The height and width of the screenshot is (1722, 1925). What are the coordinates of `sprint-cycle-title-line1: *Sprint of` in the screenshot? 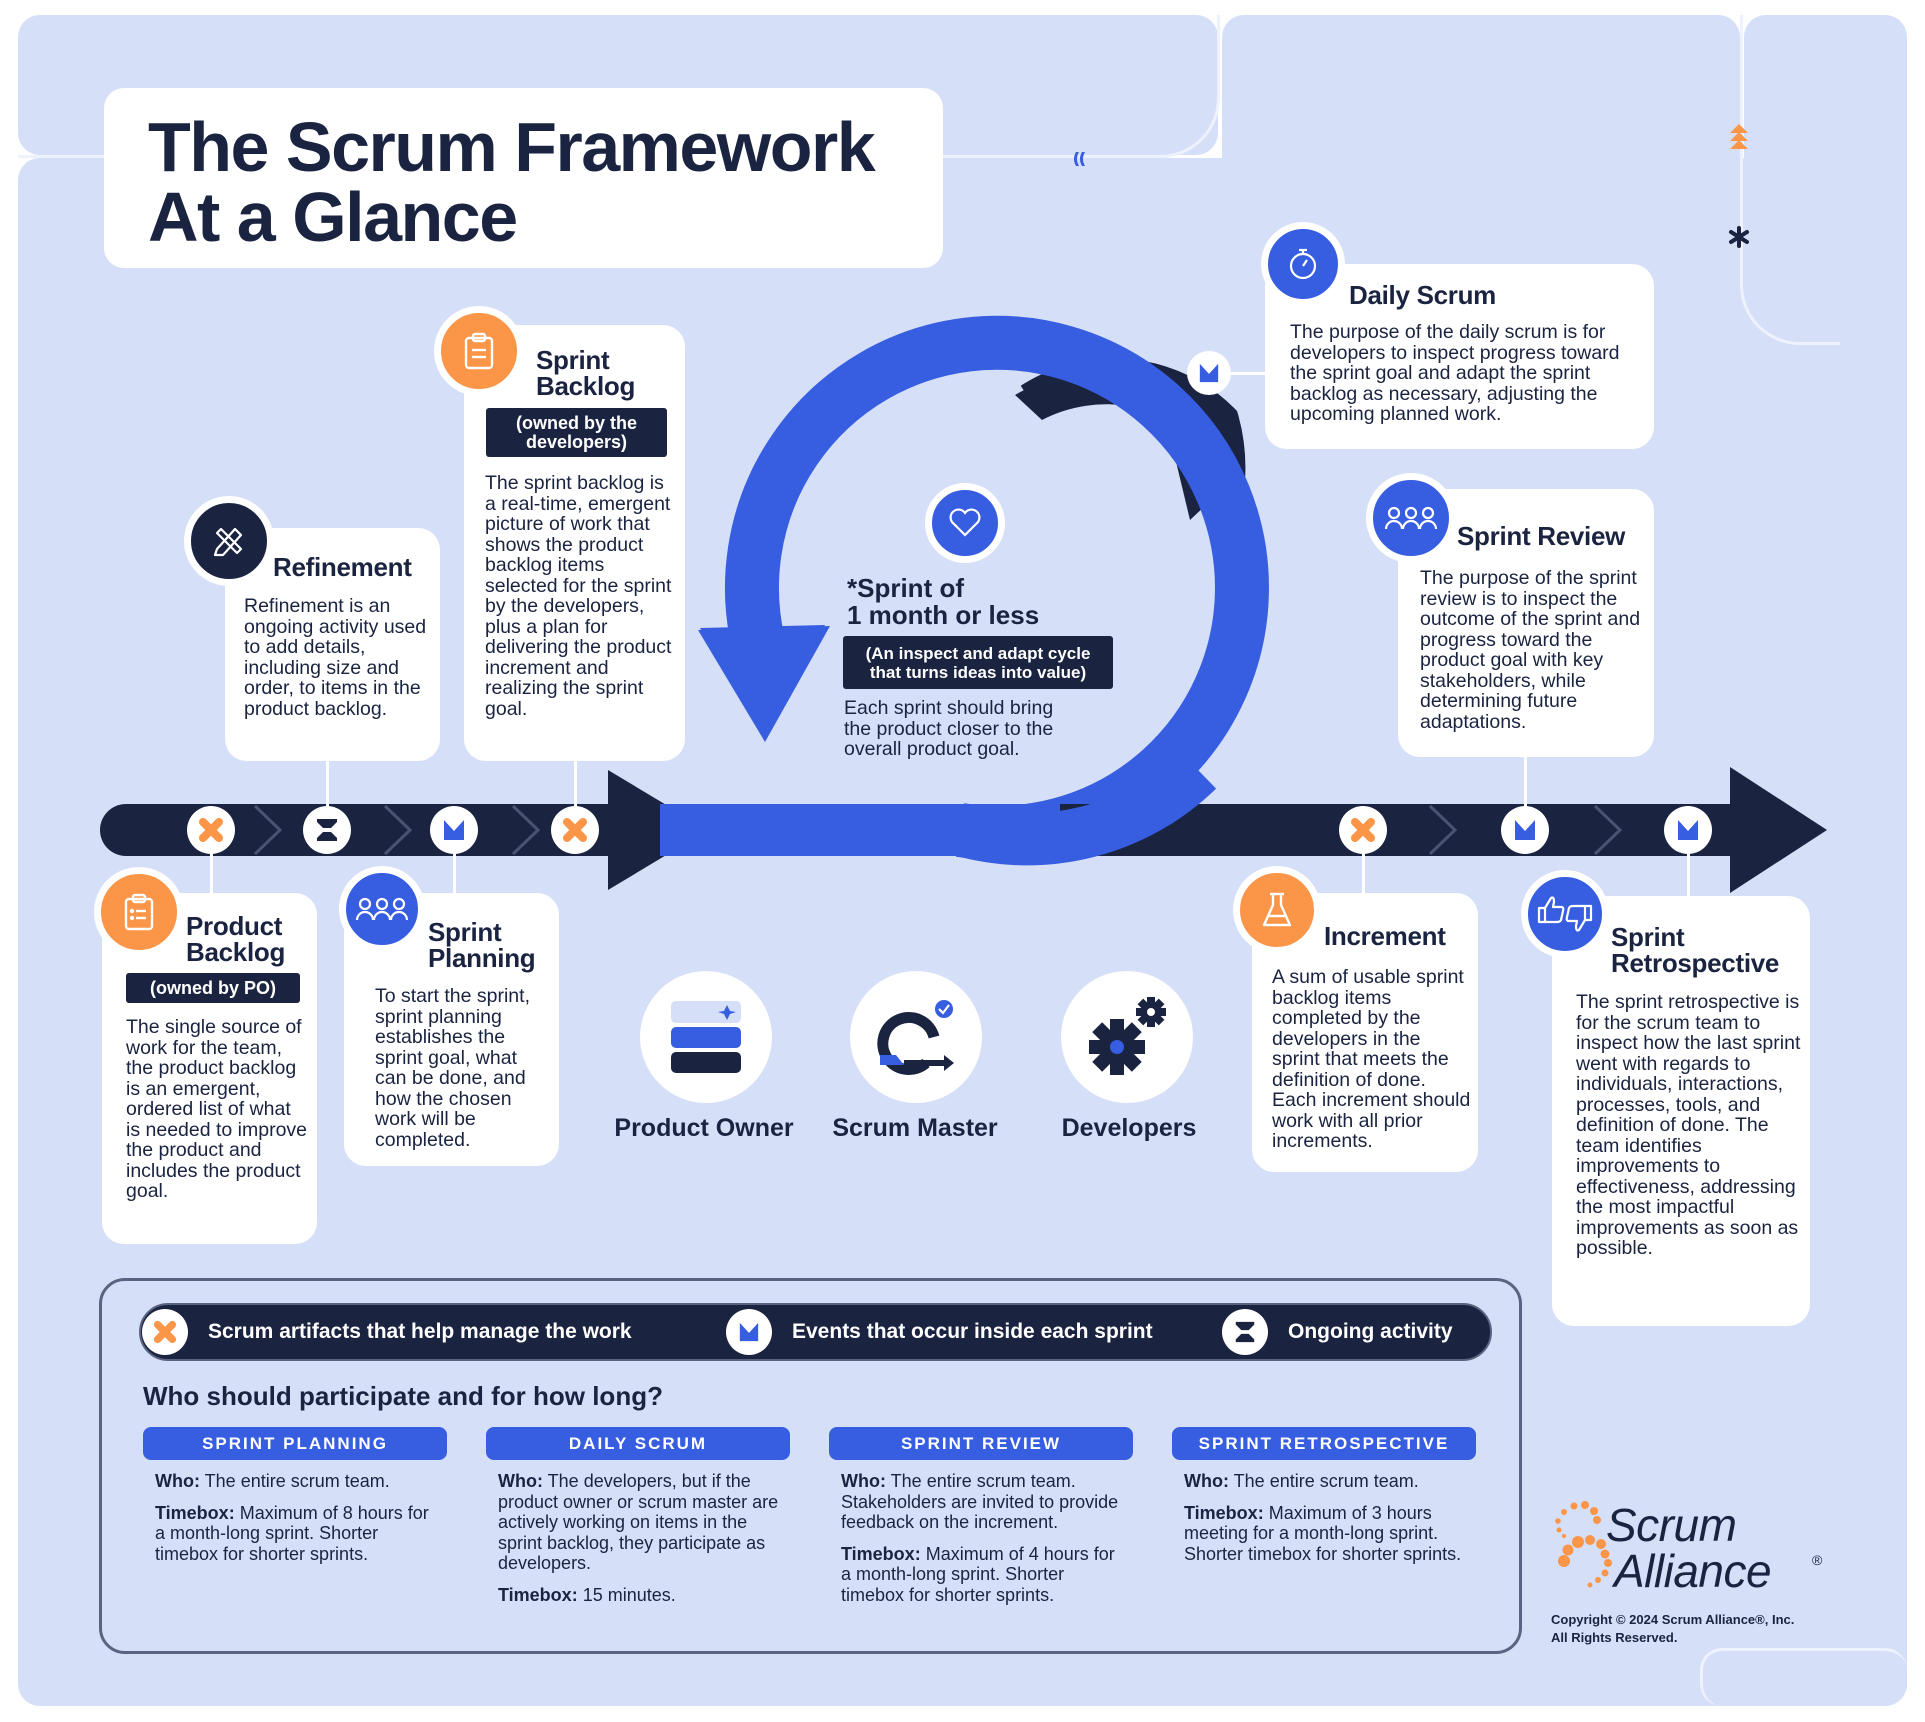 It's located at (905, 588).